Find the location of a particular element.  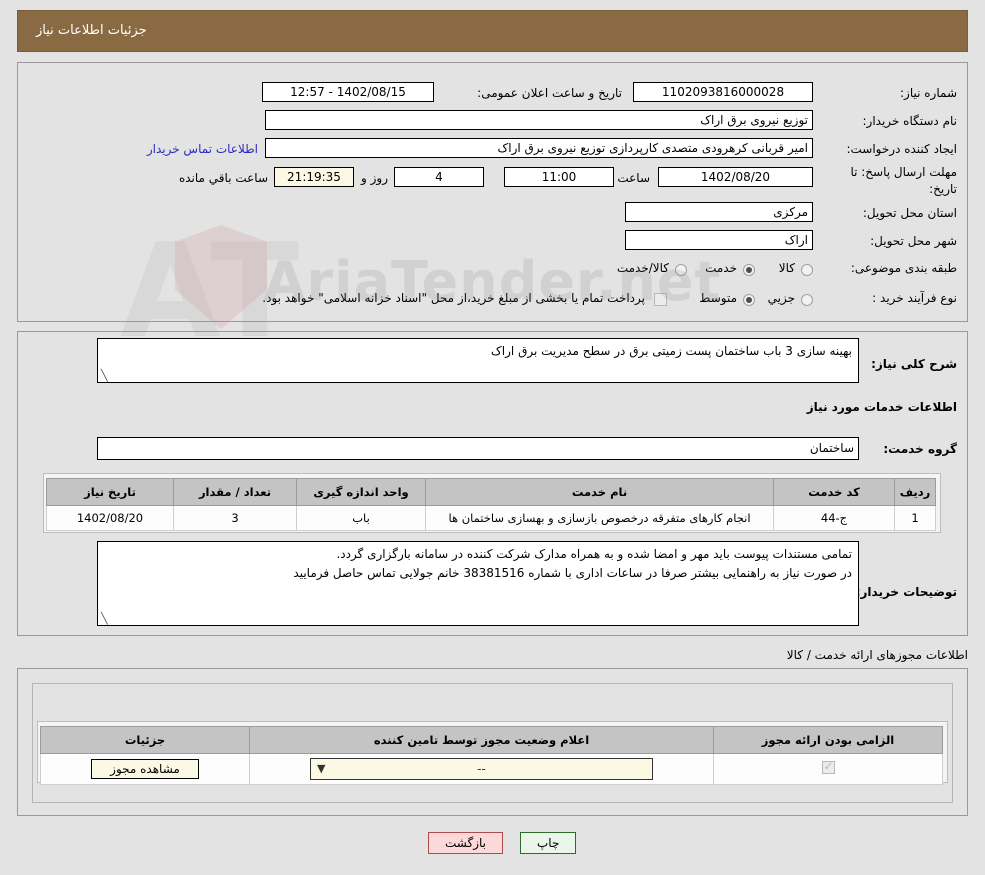

classification-label-kala: کالا is located at coordinates (786, 268).